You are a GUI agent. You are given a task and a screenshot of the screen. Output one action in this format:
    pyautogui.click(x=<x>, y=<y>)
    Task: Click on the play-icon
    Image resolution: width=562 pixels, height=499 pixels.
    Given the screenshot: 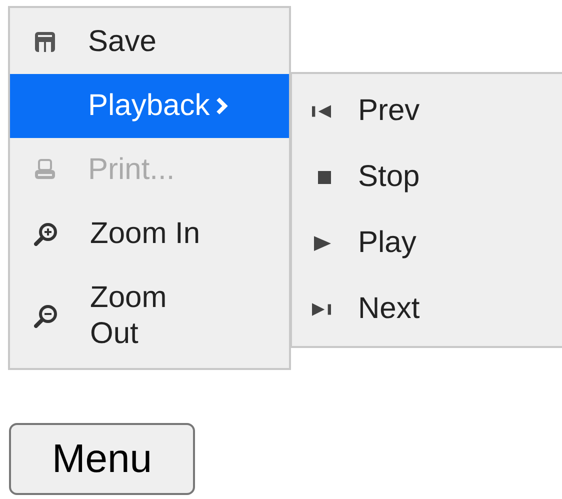 What is the action you would take?
    pyautogui.click(x=322, y=243)
    